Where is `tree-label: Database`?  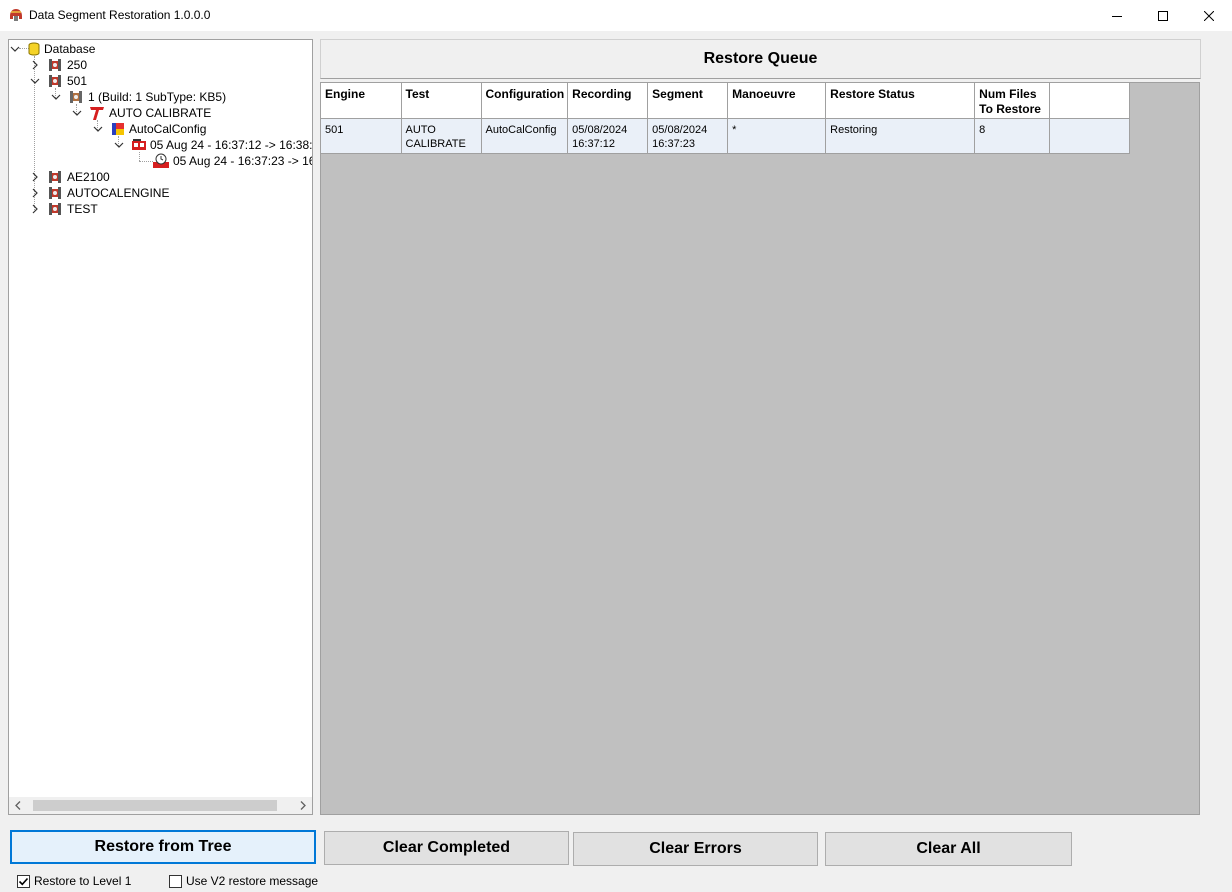
tree-label: Database is located at coordinates (70, 49).